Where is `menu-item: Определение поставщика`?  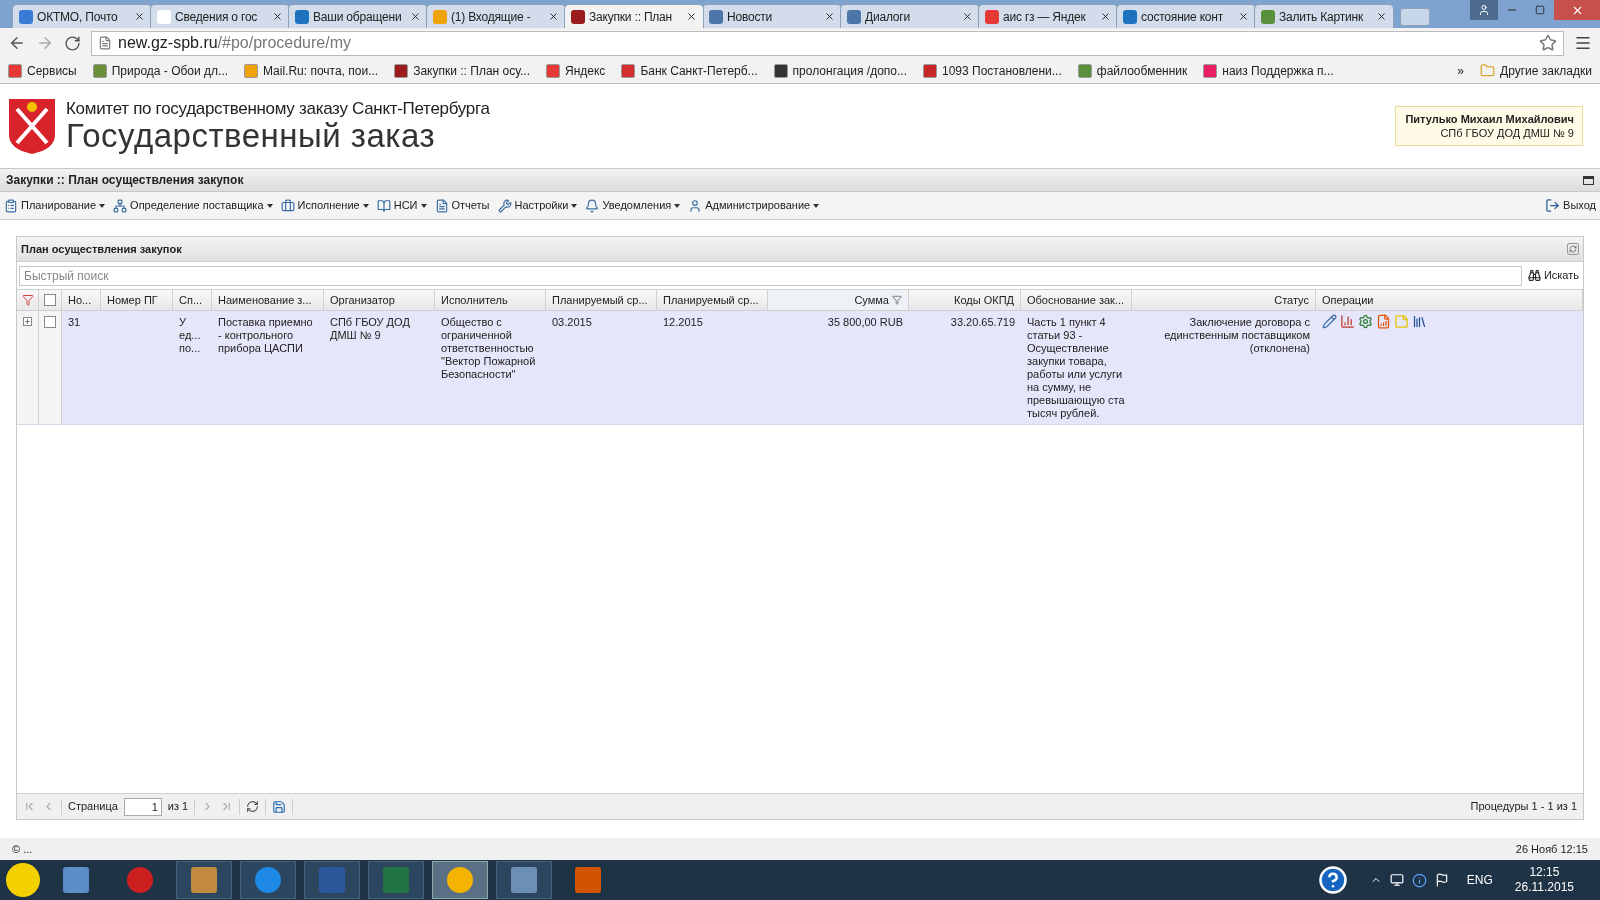 menu-item: Определение поставщика is located at coordinates (193, 205).